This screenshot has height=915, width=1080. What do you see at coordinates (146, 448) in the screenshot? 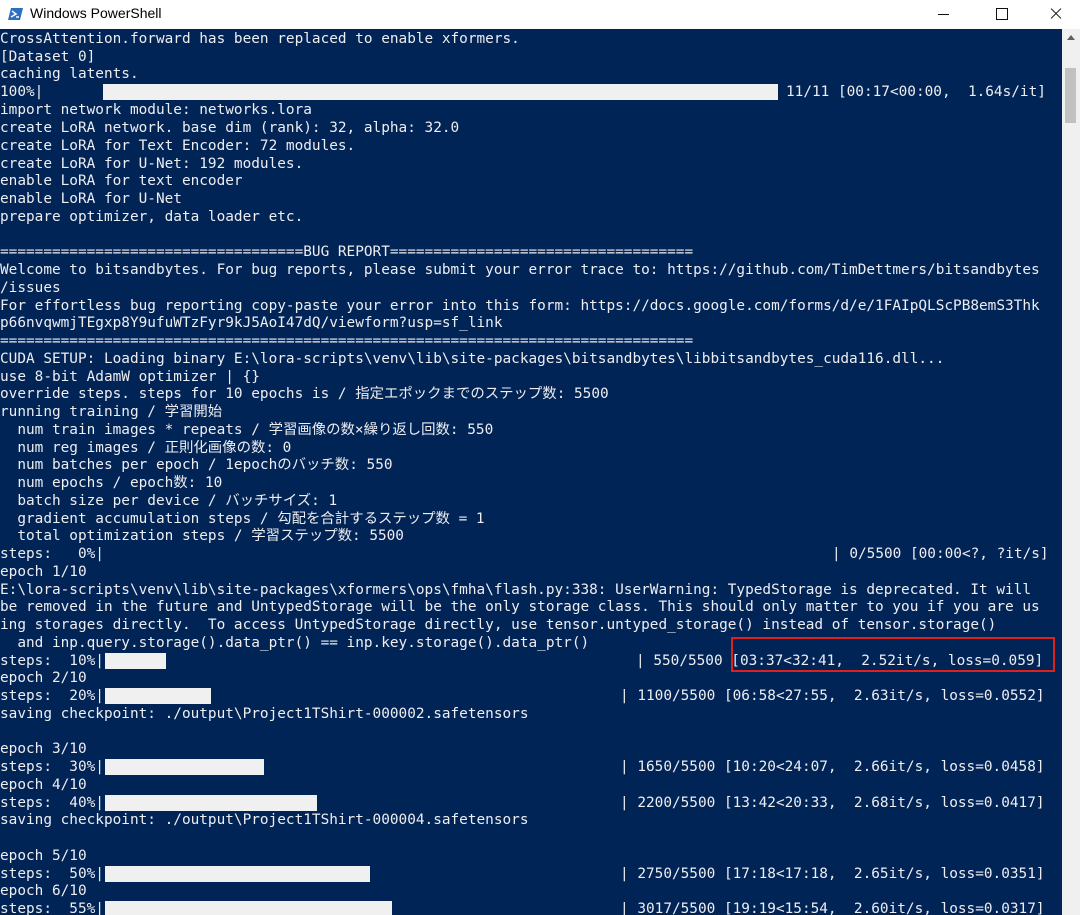
I see `console-line: num reg images / 正則化画像の数: 0` at bounding box center [146, 448].